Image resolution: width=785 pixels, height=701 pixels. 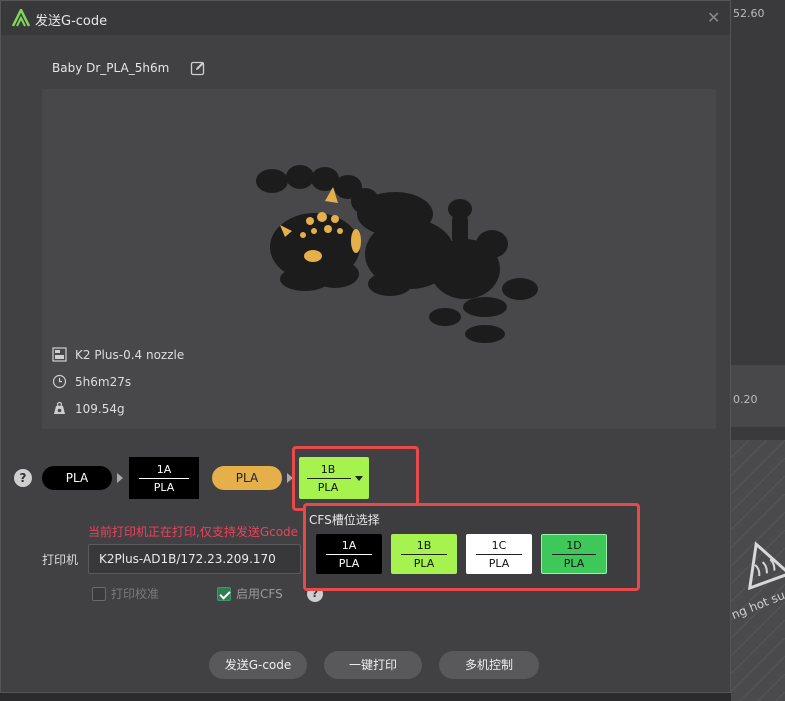 I want to click on cfs-checkbox, so click(x=224, y=593).